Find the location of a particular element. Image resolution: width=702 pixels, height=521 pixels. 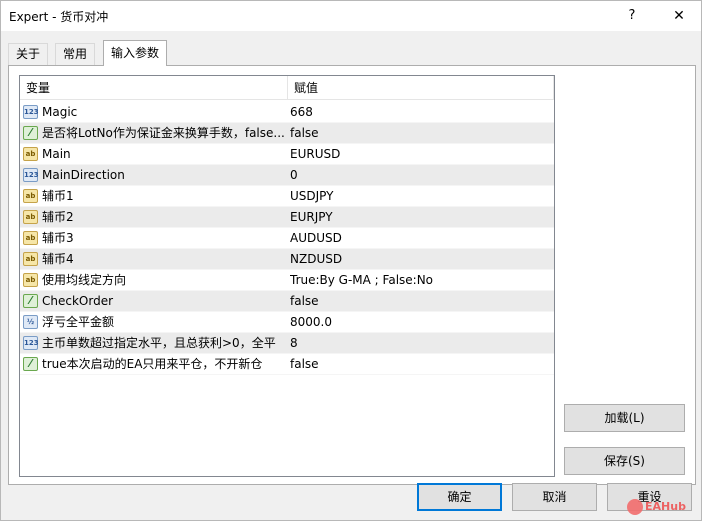

table-row: ab 辅币1 USDJPY is located at coordinates (287, 196).